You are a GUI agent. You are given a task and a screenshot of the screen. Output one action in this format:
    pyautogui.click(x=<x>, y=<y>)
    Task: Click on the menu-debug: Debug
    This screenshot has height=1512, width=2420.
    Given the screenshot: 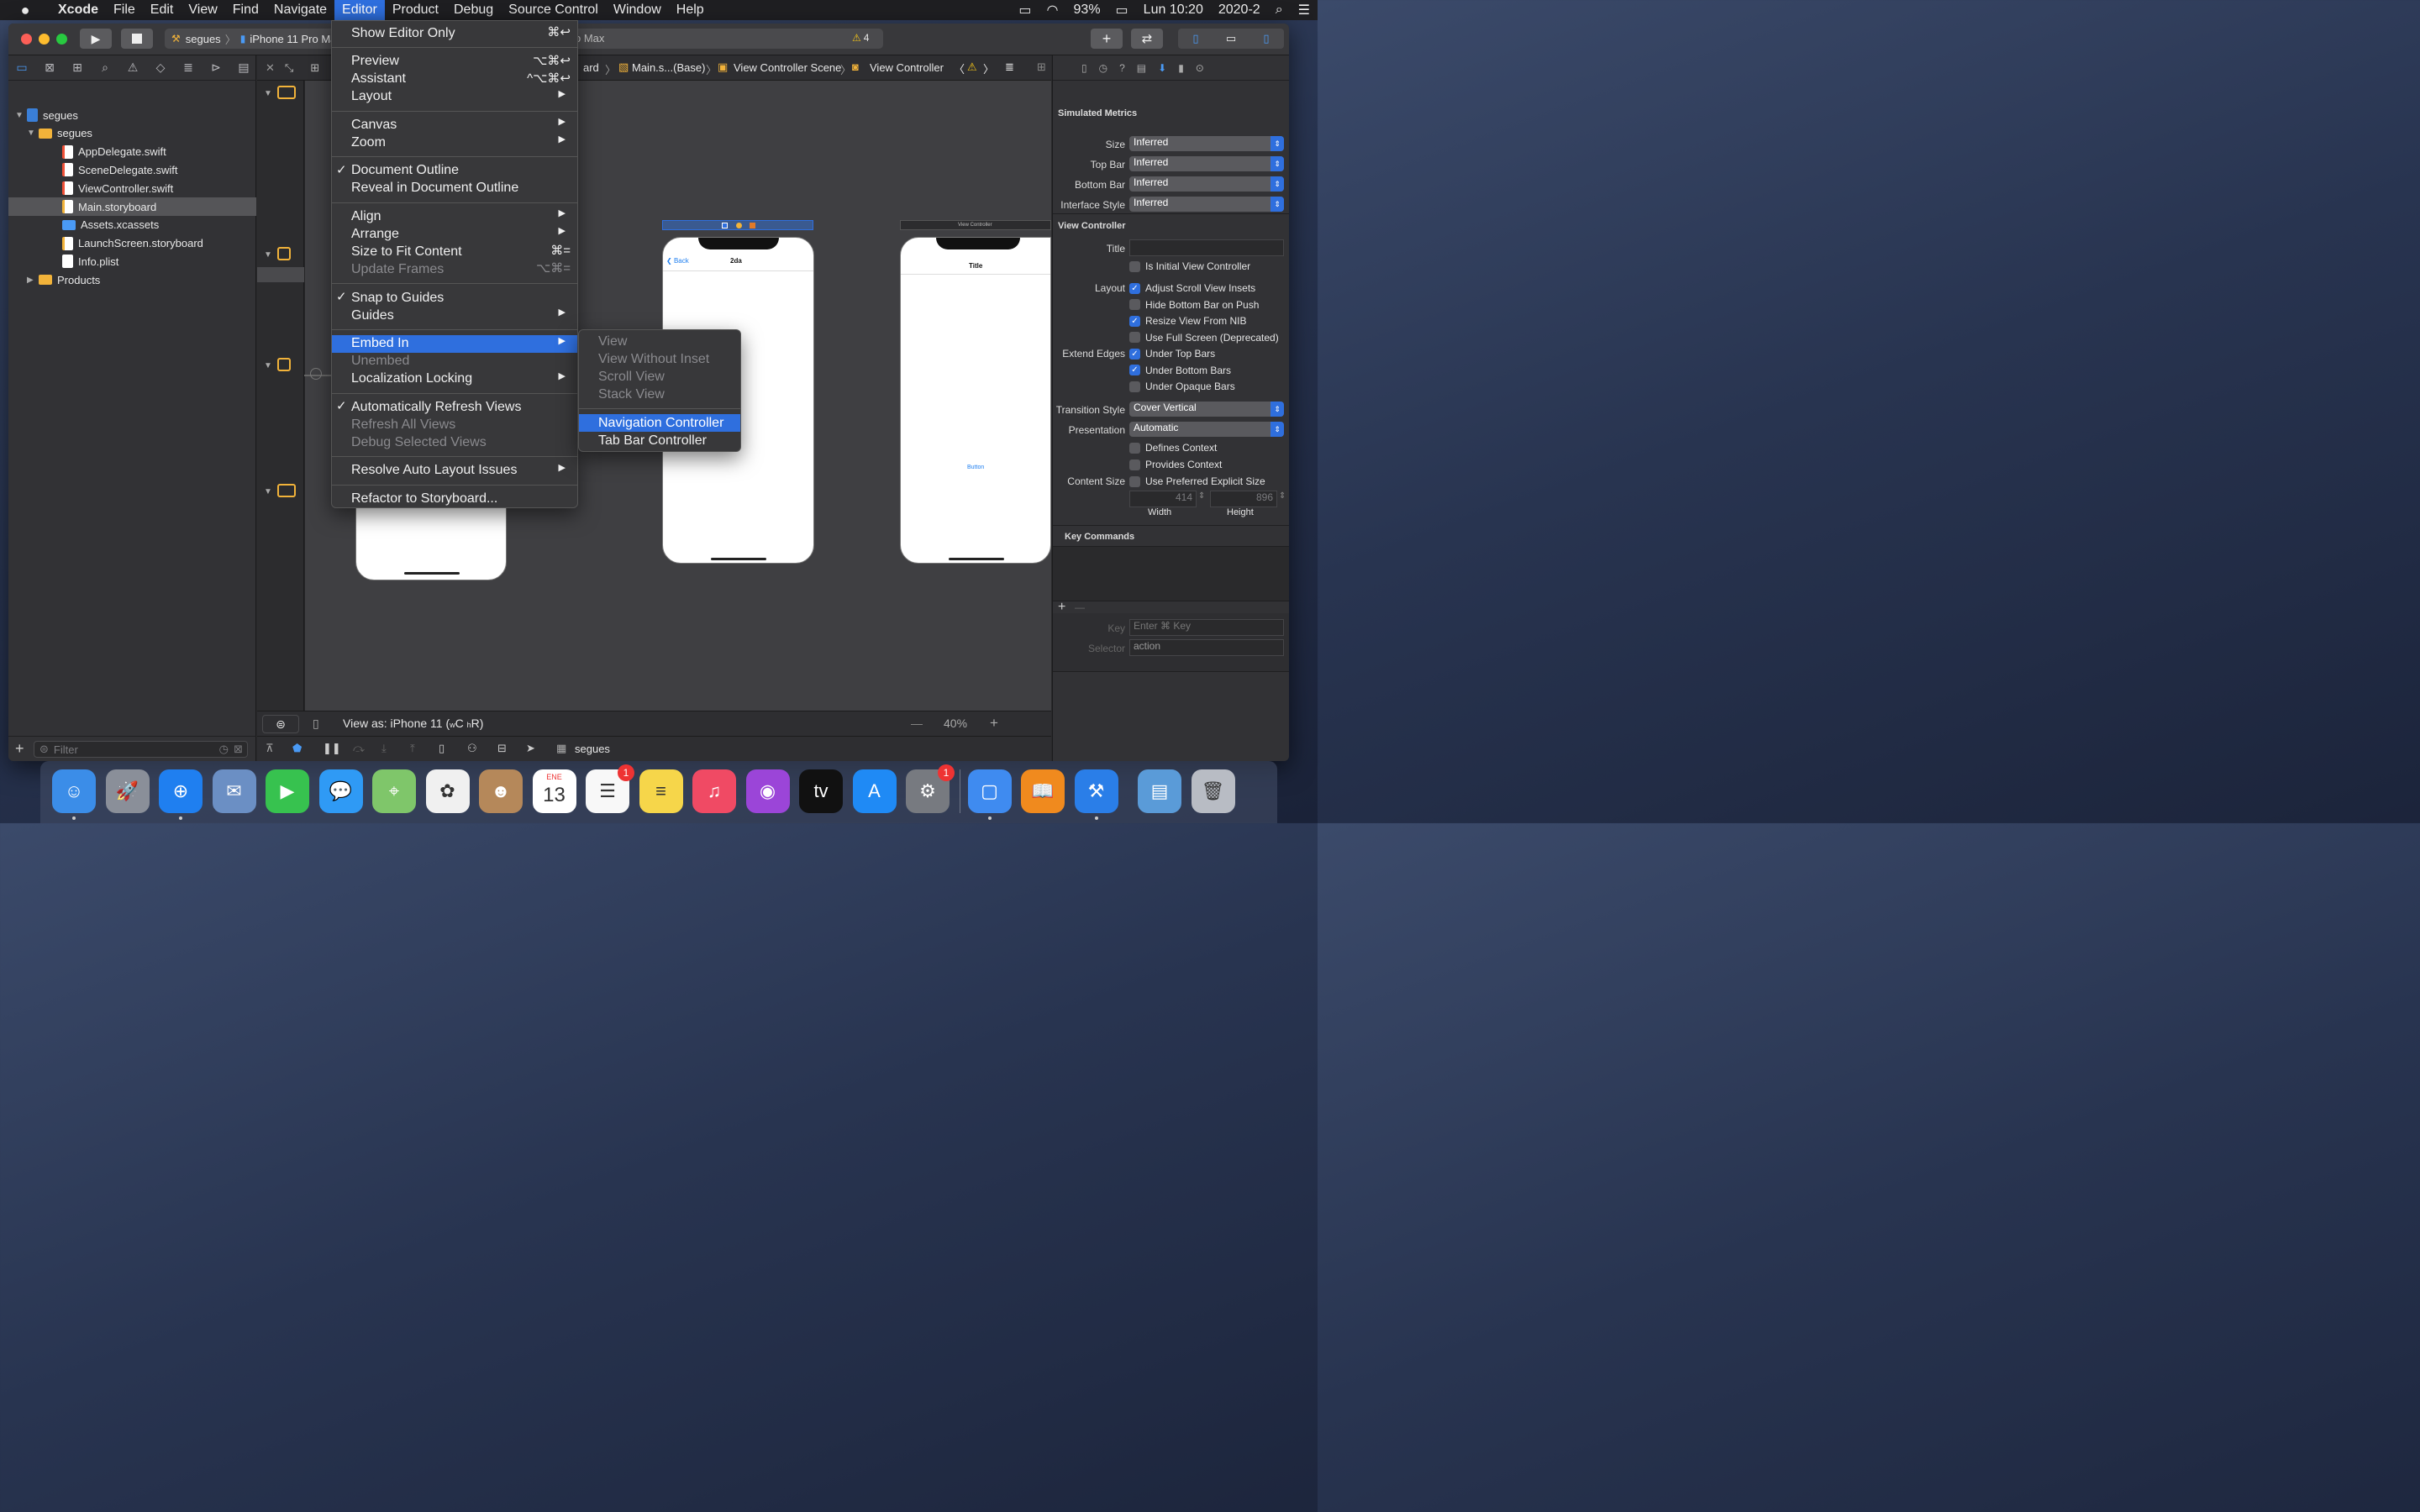 What is the action you would take?
    pyautogui.click(x=473, y=10)
    